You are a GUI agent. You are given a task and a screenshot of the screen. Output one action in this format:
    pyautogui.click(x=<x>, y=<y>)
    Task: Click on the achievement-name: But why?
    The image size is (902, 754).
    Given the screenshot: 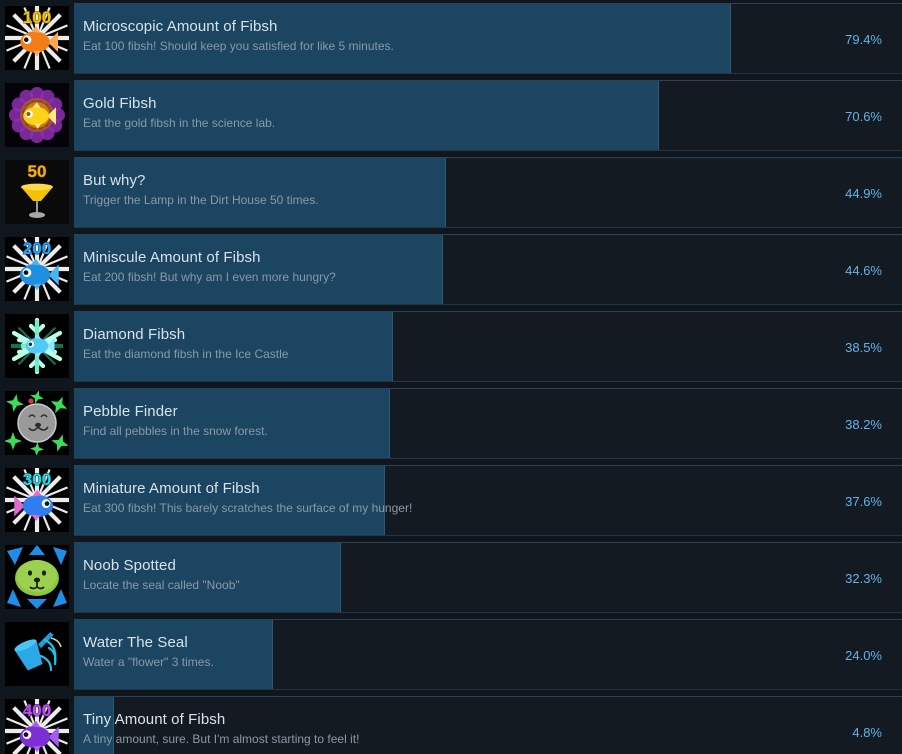 What is the action you would take?
    pyautogui.click(x=114, y=180)
    